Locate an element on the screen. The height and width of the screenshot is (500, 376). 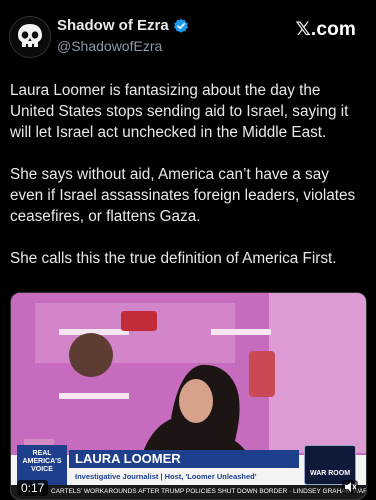
author-display-name: Shadow of Ezra is located at coordinates (113, 25).